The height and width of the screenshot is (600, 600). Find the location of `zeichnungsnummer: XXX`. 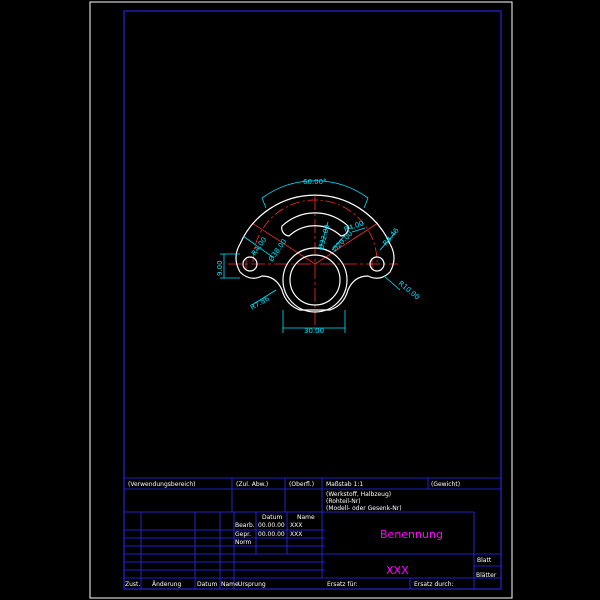

zeichnungsnummer: XXX is located at coordinates (397, 570).